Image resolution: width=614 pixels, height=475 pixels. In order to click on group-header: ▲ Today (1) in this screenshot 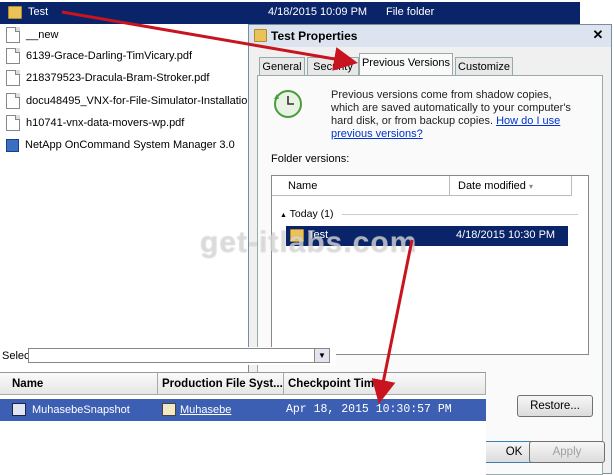, I will do `click(306, 214)`.